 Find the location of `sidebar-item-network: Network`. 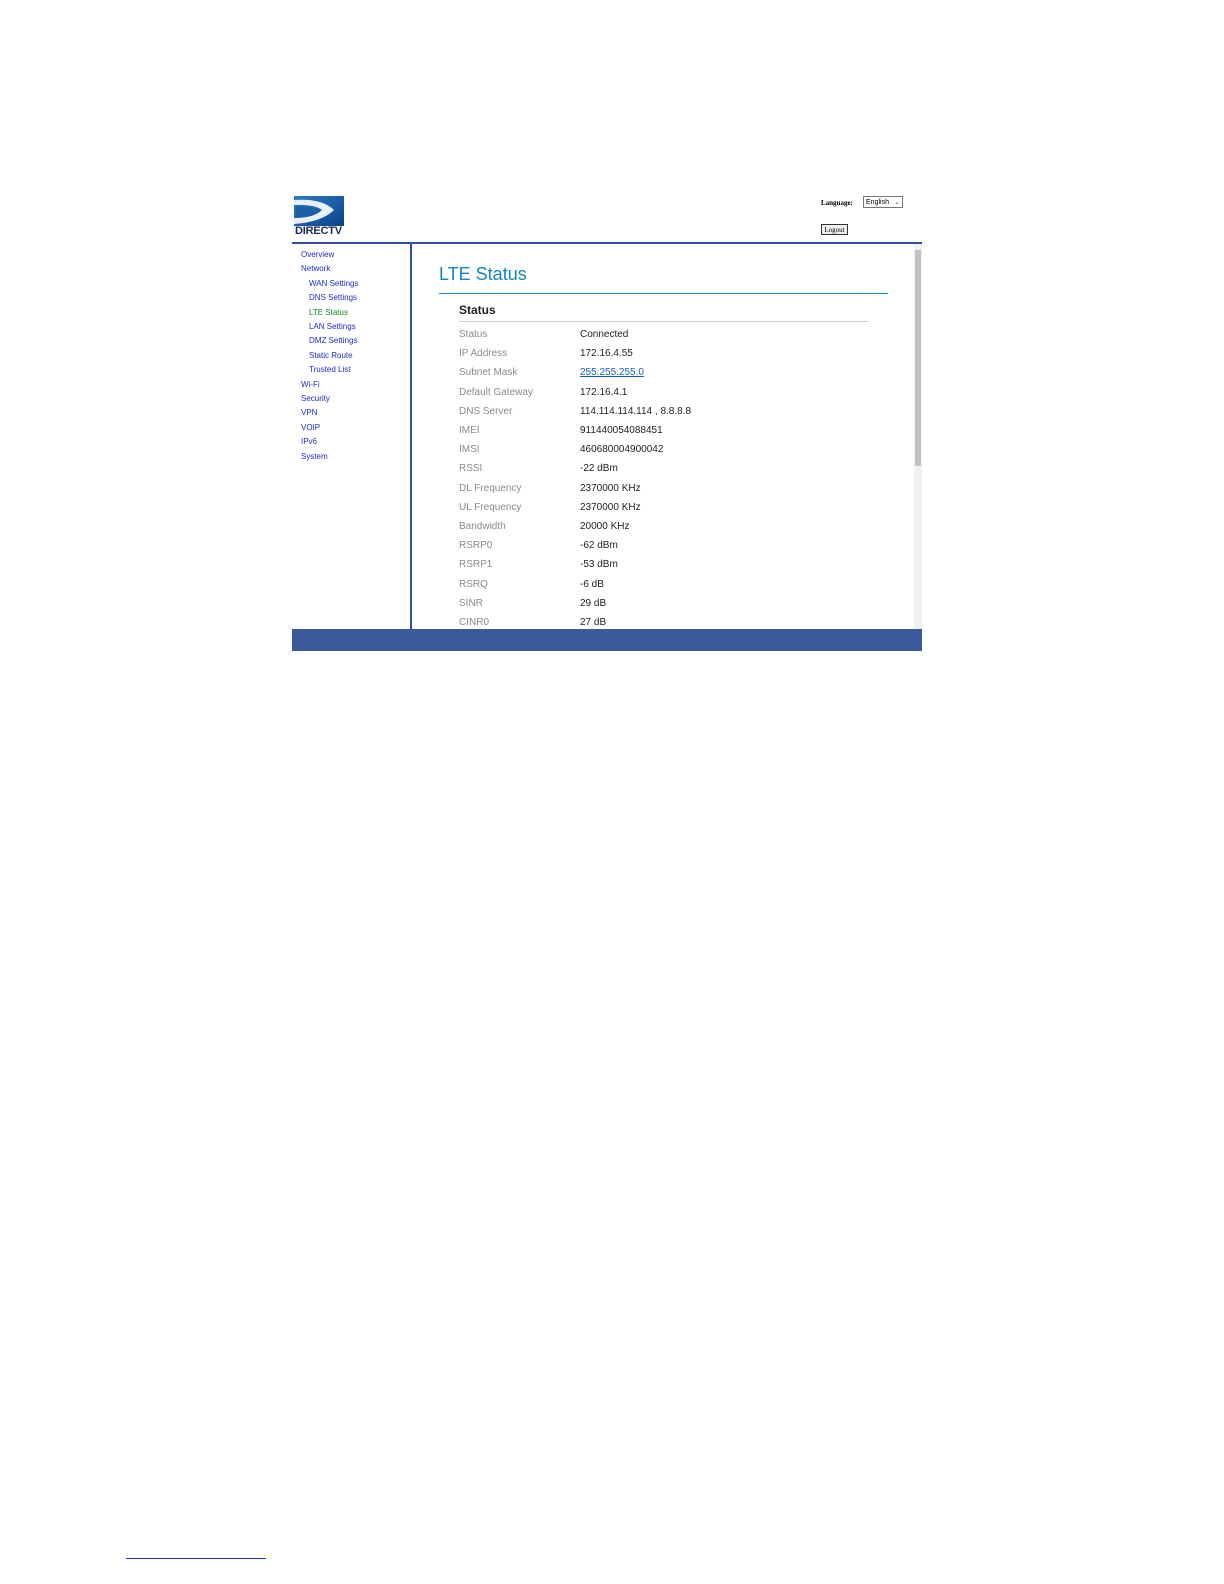

sidebar-item-network: Network is located at coordinates (315, 268).